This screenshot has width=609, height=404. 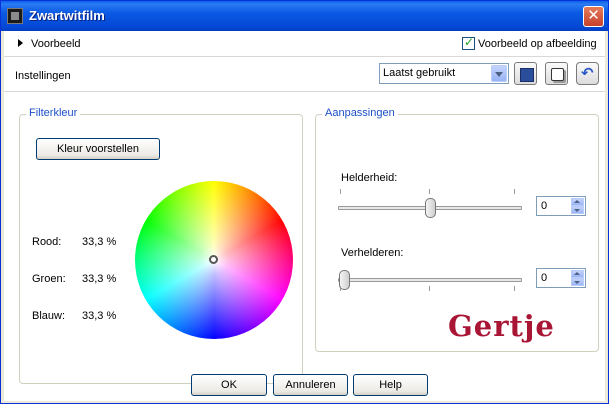 What do you see at coordinates (372, 253) in the screenshot?
I see `clarify-label: Verhelderen:` at bounding box center [372, 253].